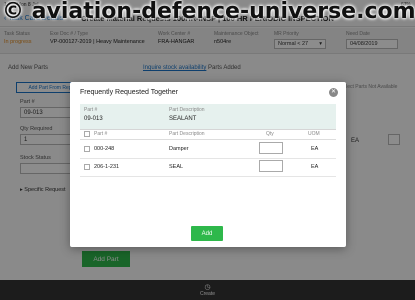 The height and width of the screenshot is (300, 415). What do you see at coordinates (208, 134) in the screenshot?
I see `table-header: Part # Part Description Qty UOM` at bounding box center [208, 134].